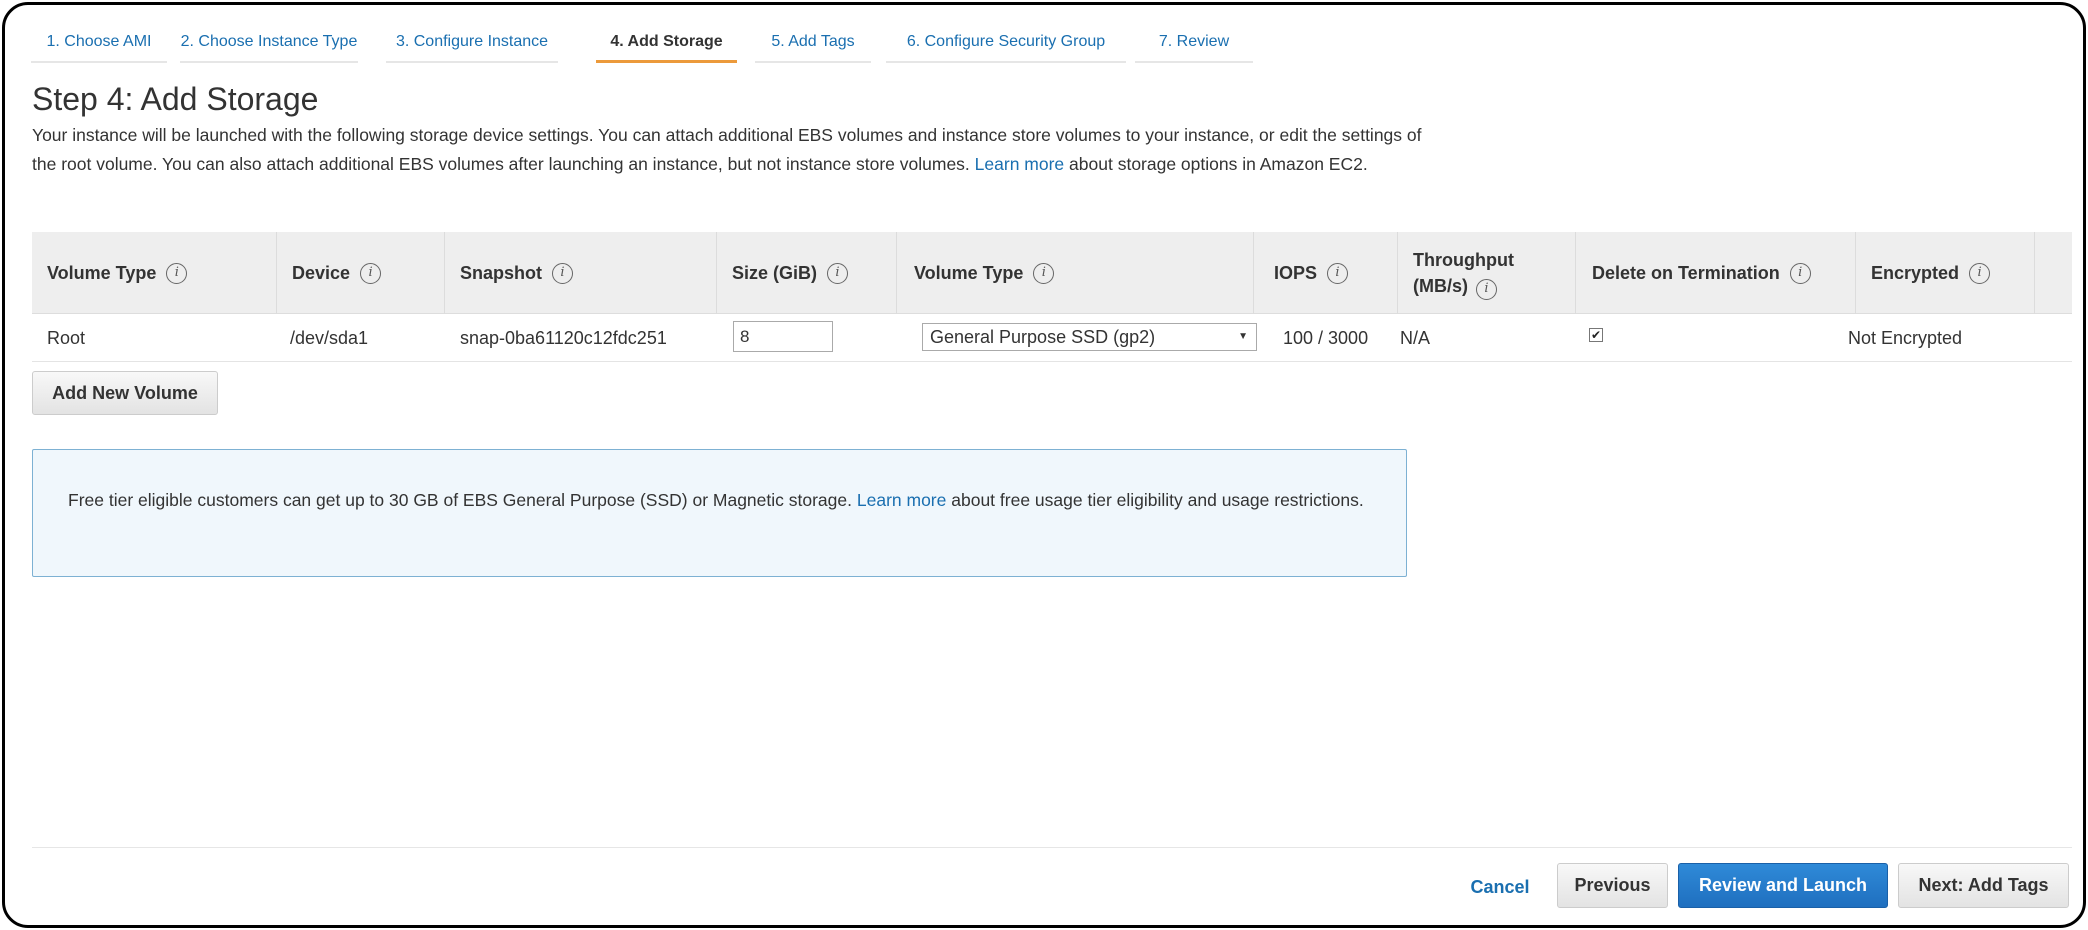  I want to click on cell-volume-type: Root, so click(66, 337).